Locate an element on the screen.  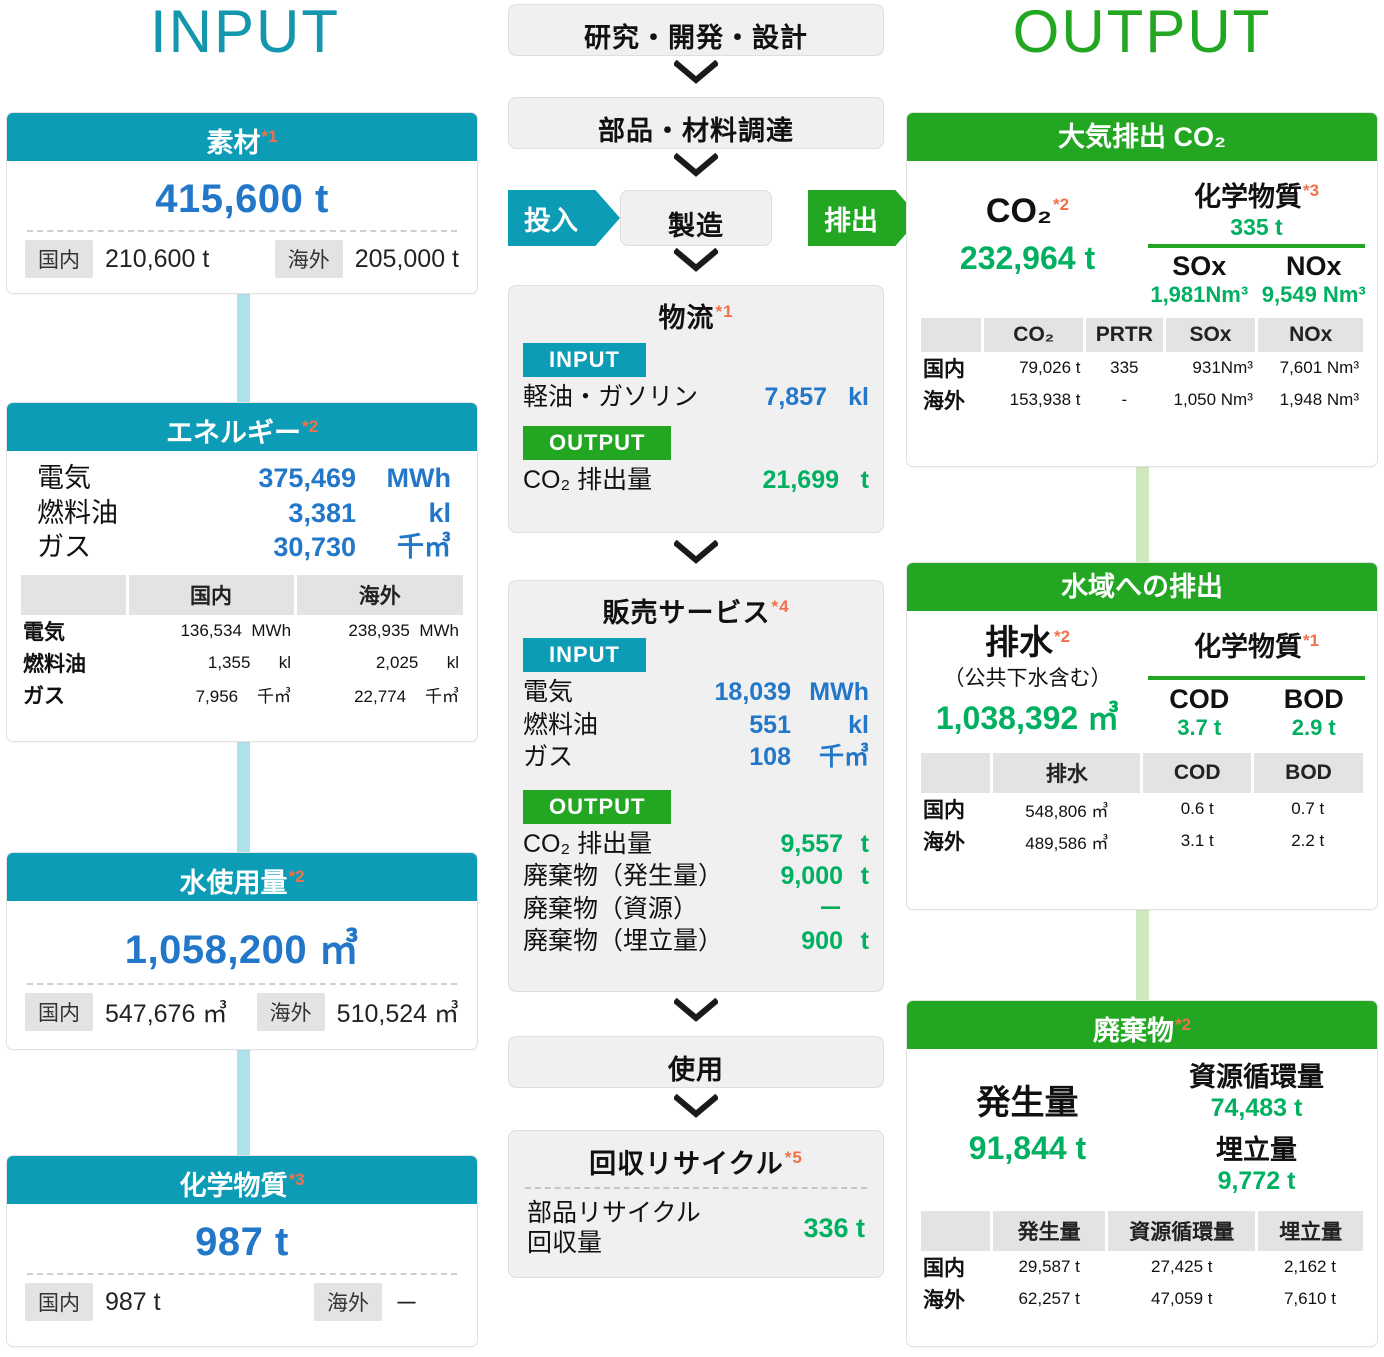
table-row: 国内 548,806 ㎥ 0.6 t 0.7 t is located at coordinates (1142, 809).